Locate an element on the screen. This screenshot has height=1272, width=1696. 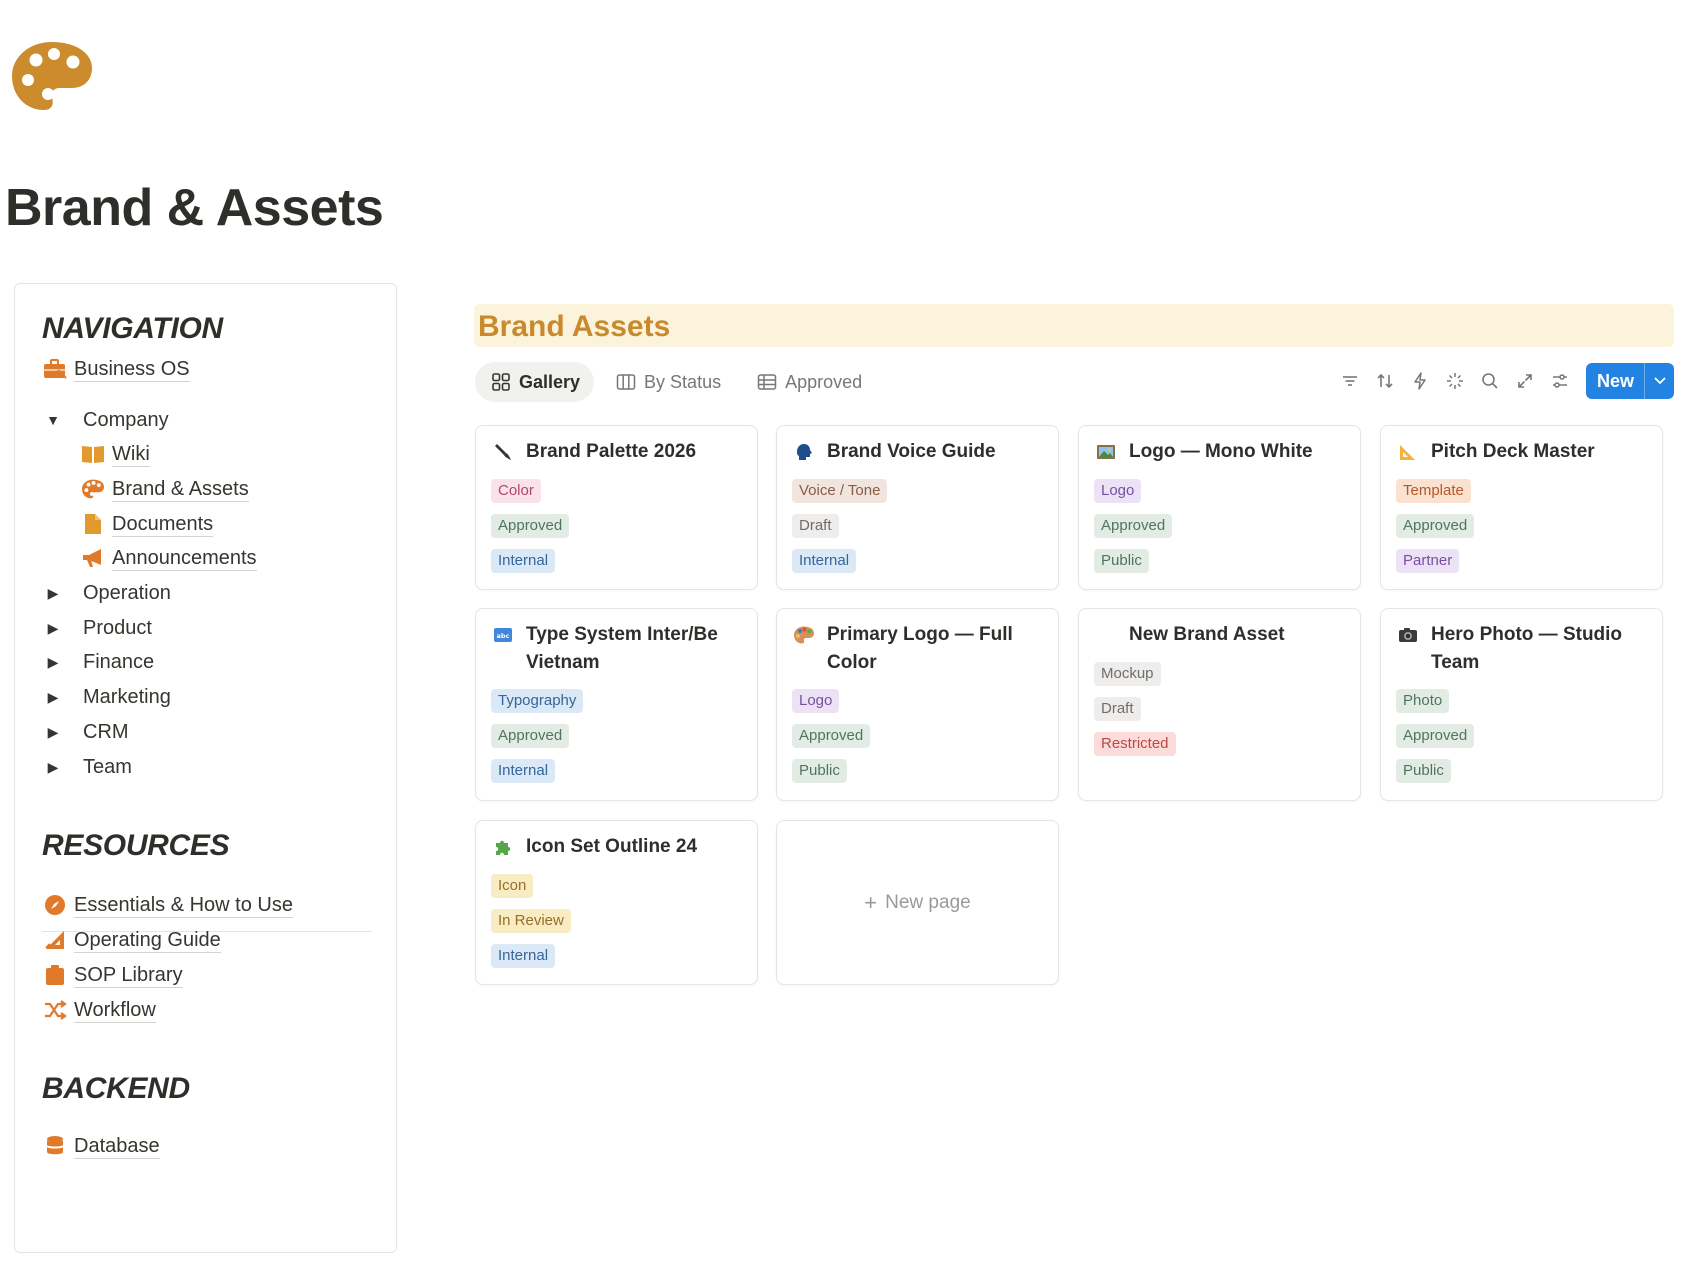
triangle-down-icon: ▼ is located at coordinates (53, 420).